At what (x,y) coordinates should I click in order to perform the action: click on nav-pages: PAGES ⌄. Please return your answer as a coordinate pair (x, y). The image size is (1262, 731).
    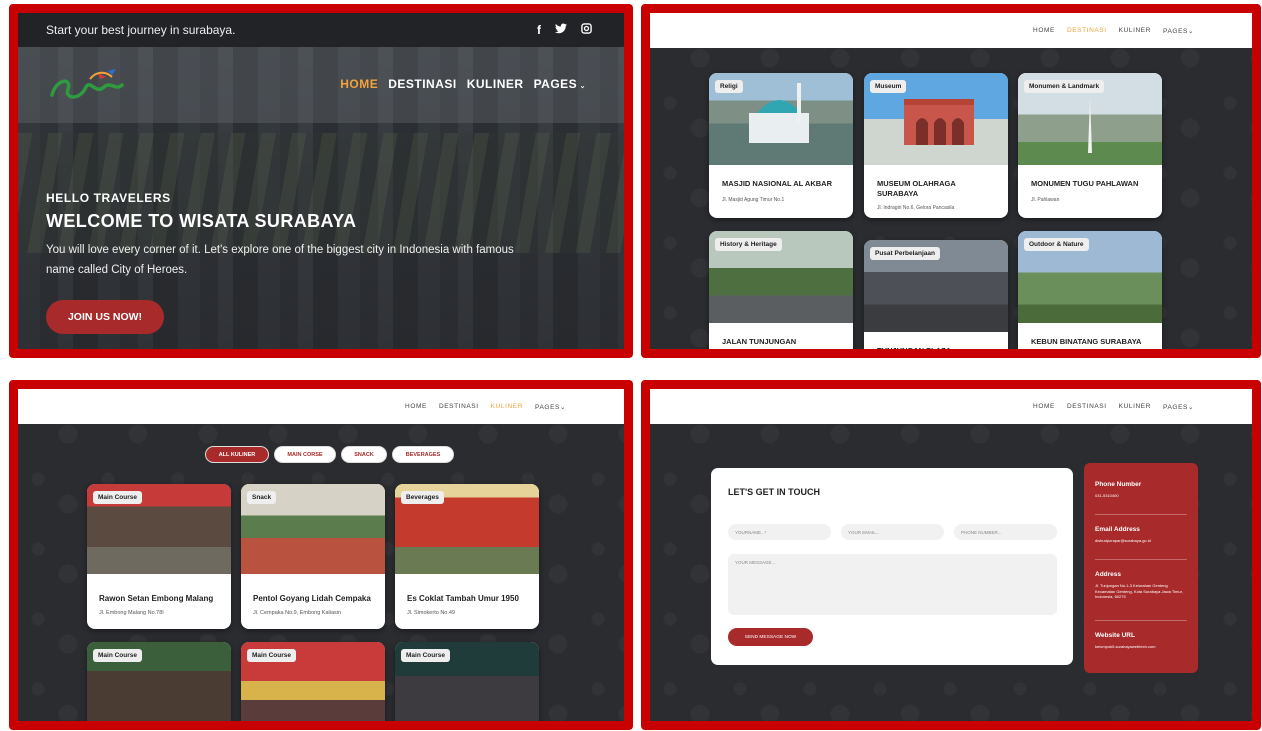
    Looking at the image, I should click on (560, 84).